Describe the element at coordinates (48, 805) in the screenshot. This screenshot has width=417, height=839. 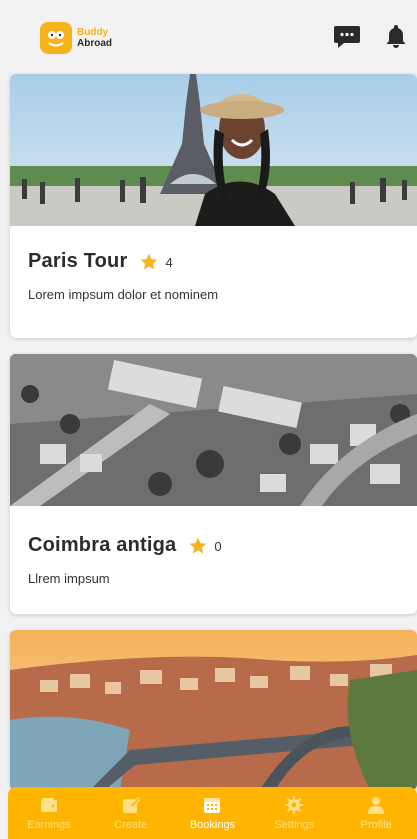
I see `wallet-icon` at that location.